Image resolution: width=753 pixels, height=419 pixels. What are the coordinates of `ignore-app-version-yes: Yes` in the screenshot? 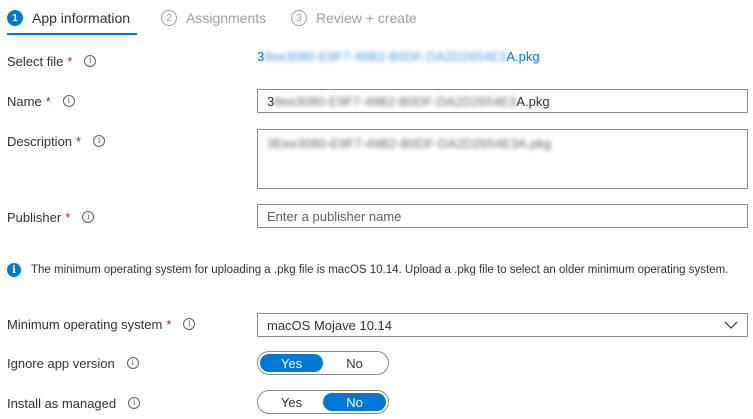 It's located at (291, 363).